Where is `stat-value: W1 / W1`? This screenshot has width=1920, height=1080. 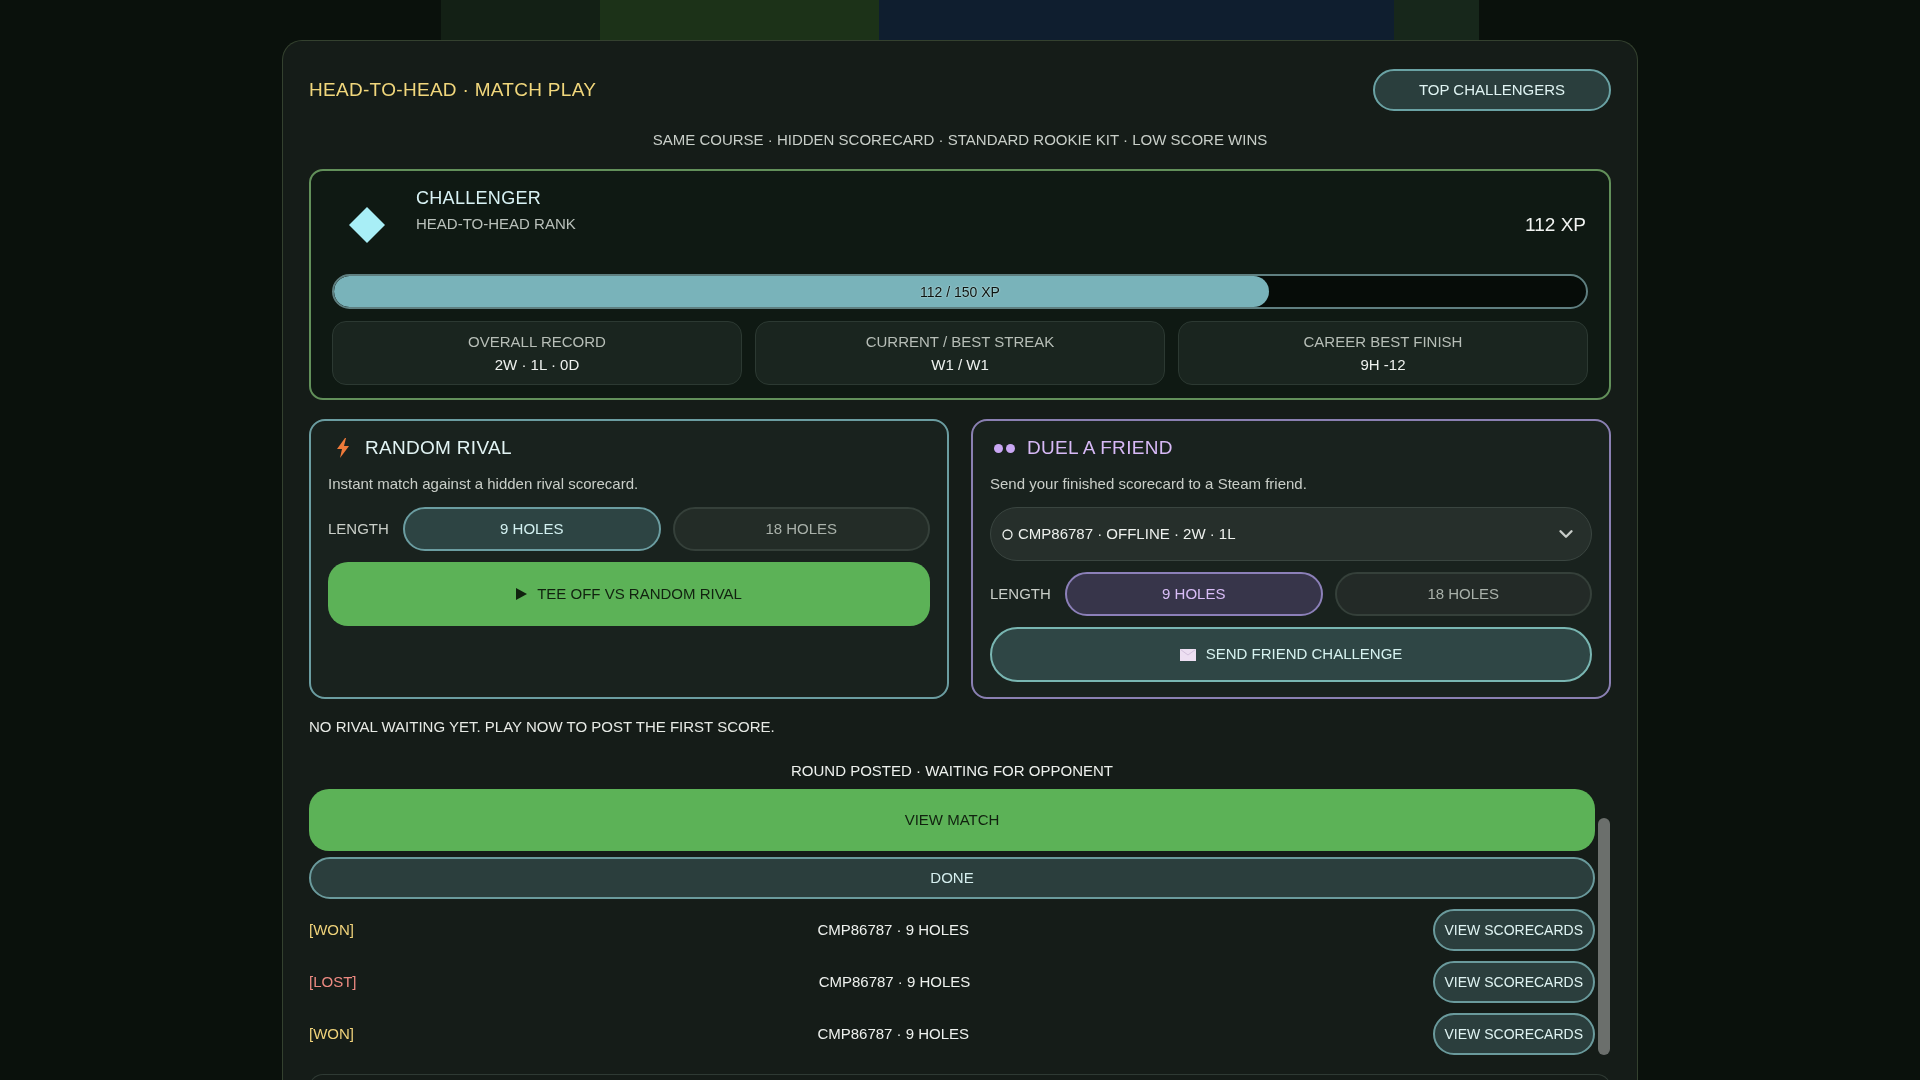
stat-value: W1 / W1 is located at coordinates (960, 364).